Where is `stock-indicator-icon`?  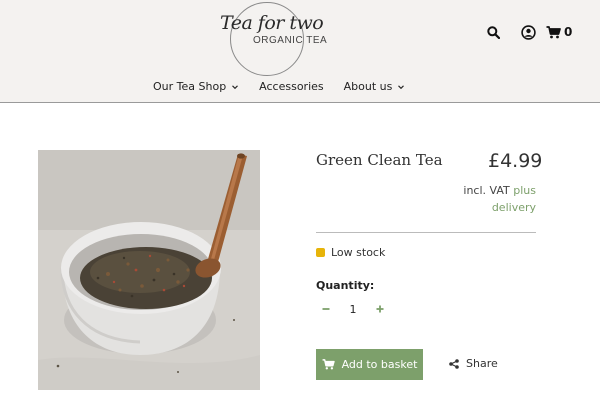 stock-indicator-icon is located at coordinates (320, 252).